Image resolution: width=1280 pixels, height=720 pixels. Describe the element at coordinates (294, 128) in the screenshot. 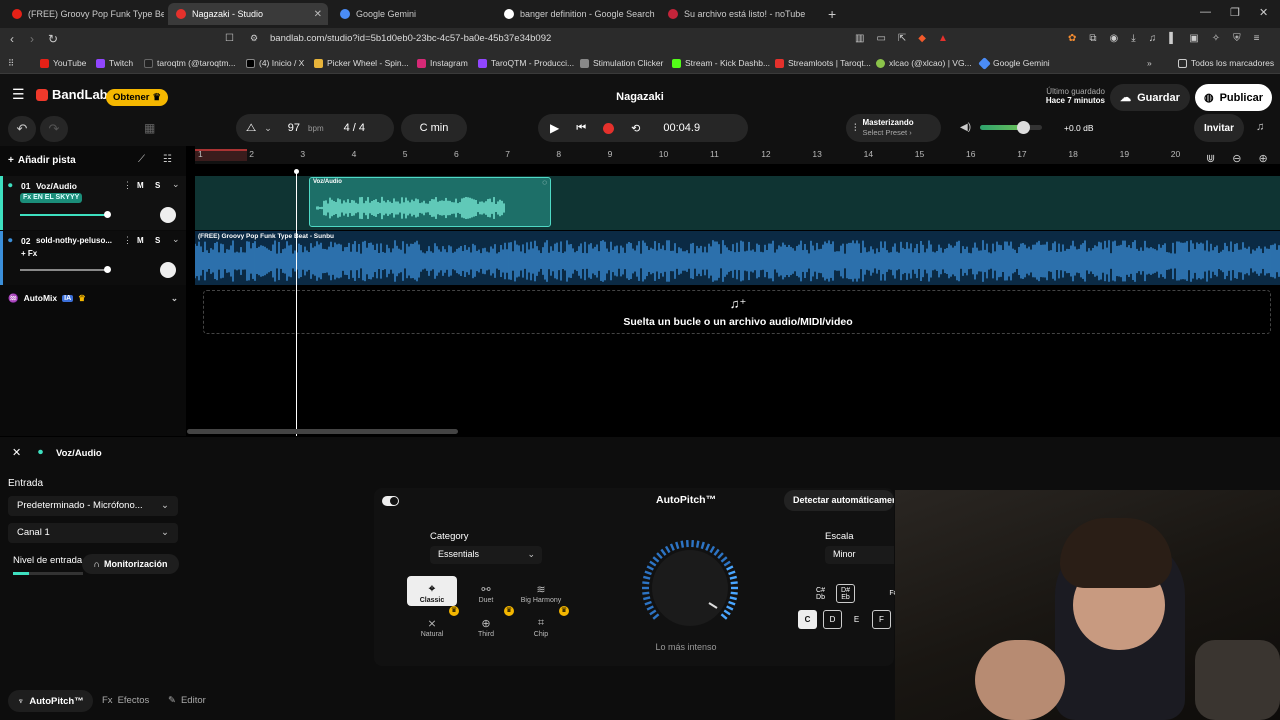

I see `bpm-value: 97` at that location.